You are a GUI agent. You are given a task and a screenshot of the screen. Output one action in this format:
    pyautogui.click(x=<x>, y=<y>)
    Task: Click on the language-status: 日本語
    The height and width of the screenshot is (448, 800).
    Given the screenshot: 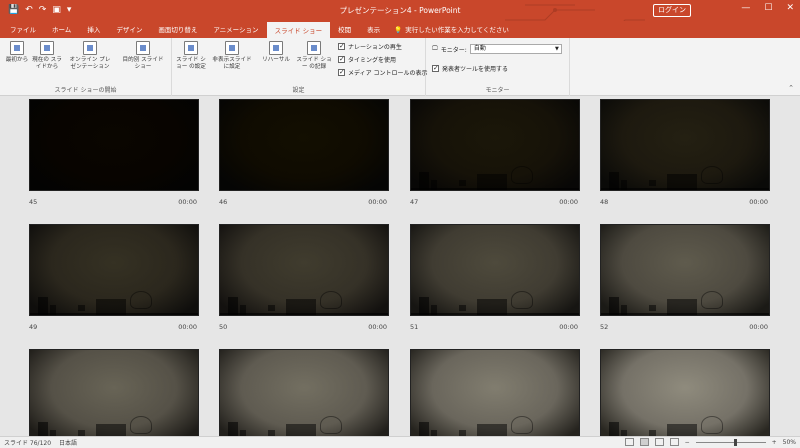 What is the action you would take?
    pyautogui.click(x=68, y=442)
    